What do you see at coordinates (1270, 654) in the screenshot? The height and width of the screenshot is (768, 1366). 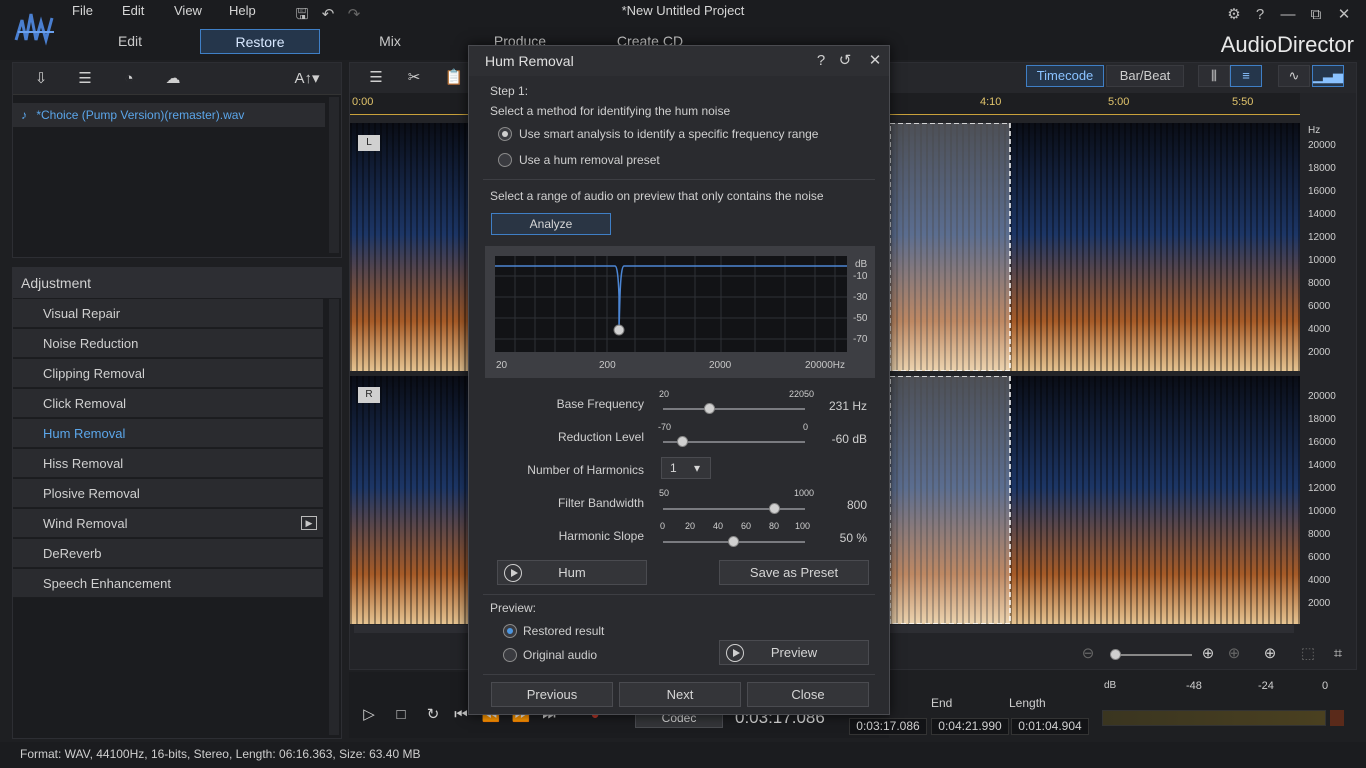 I see `zoom-selection-icon: ⊕` at bounding box center [1270, 654].